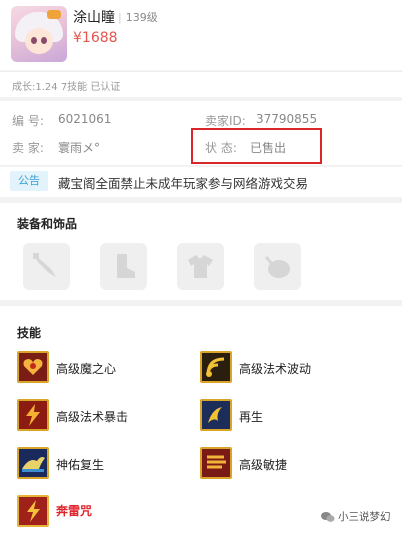  What do you see at coordinates (141, 17) in the screenshot?
I see `pet-level-value: 139级` at bounding box center [141, 17].